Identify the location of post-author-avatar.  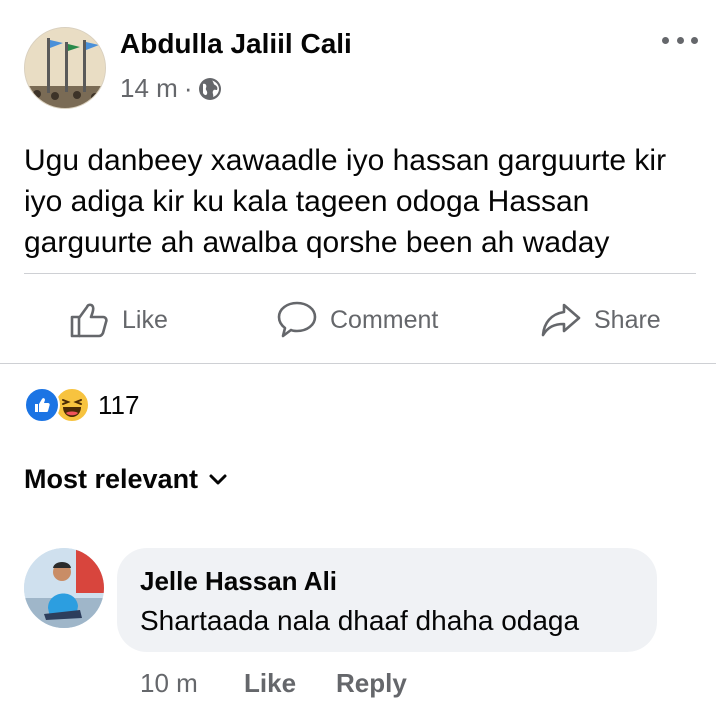
(65, 68).